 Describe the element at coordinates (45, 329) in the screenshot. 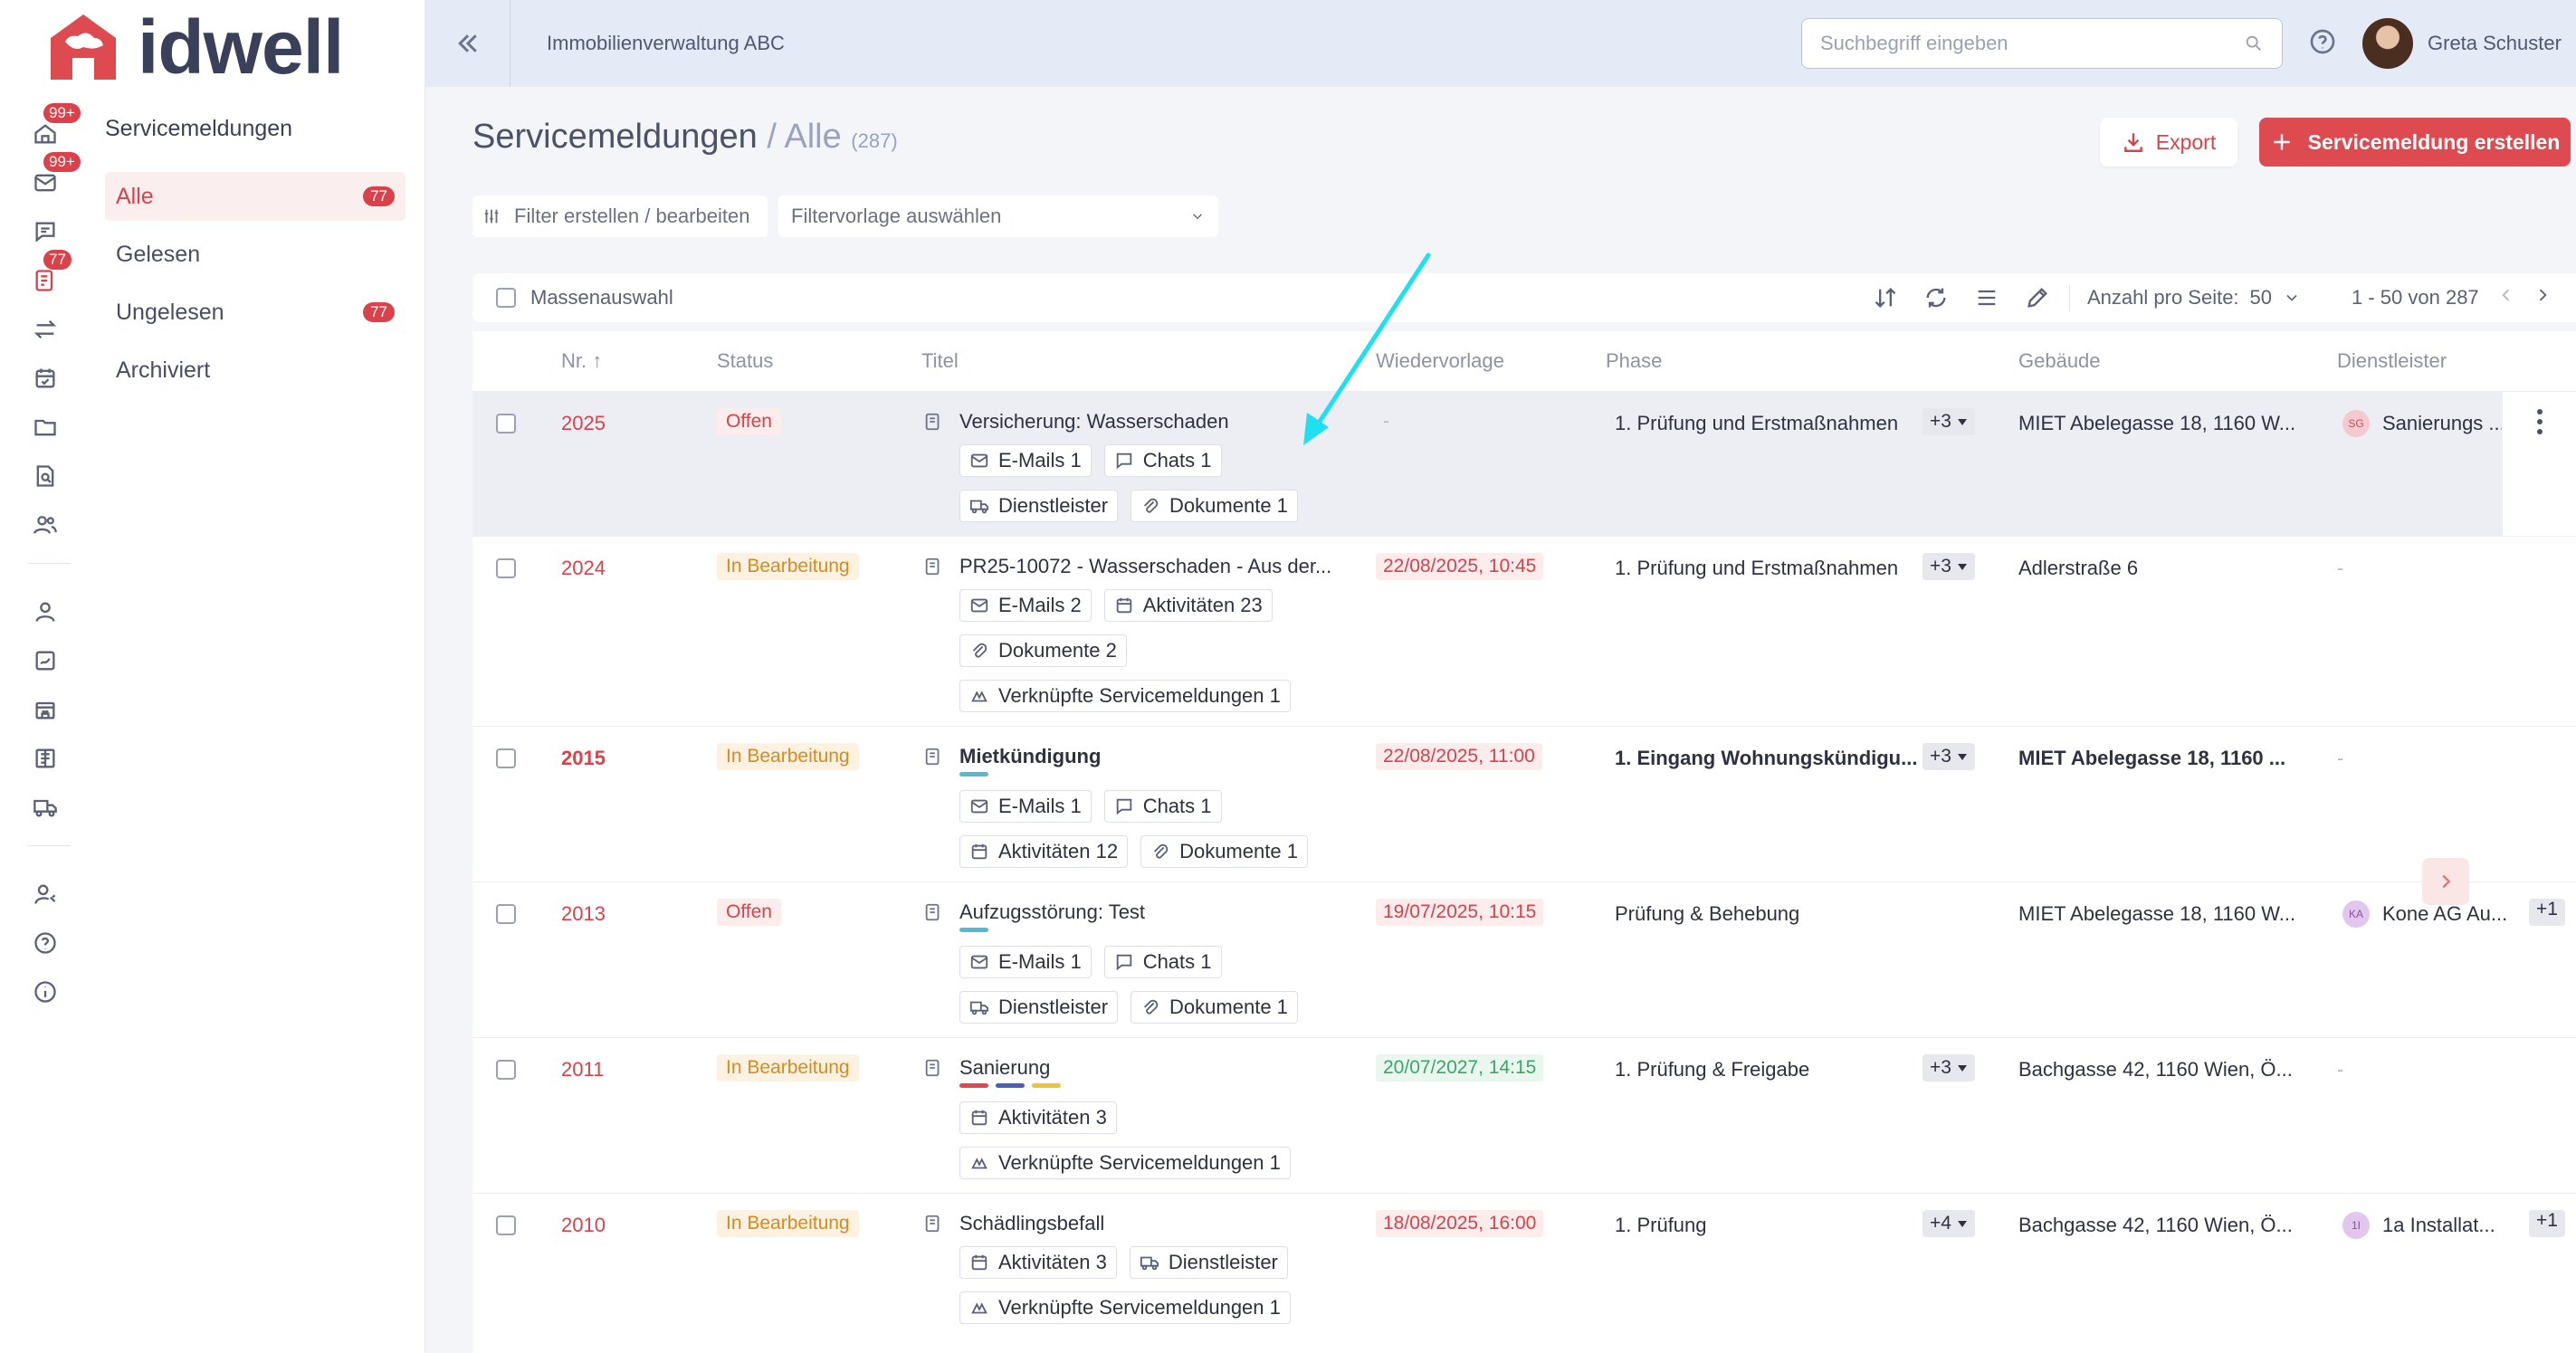

I see `rail-transfer` at that location.